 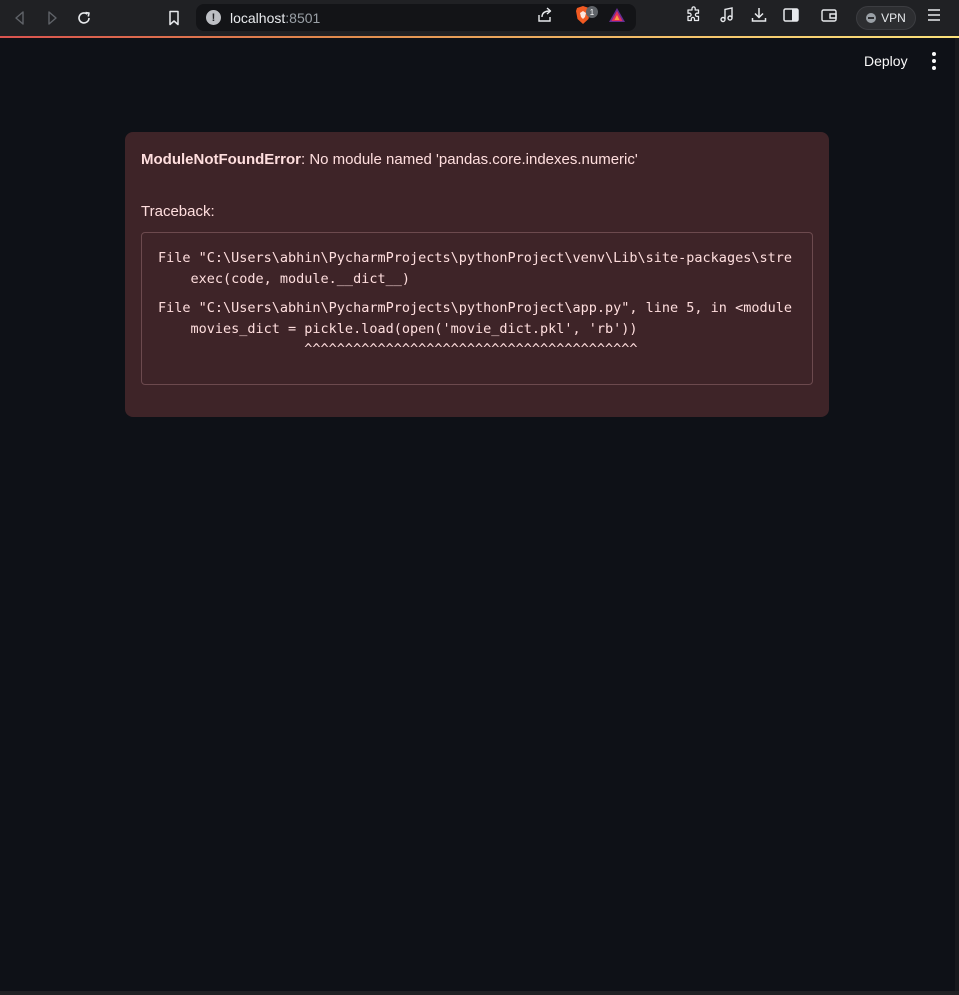 What do you see at coordinates (545, 17) in the screenshot?
I see `share-icon` at bounding box center [545, 17].